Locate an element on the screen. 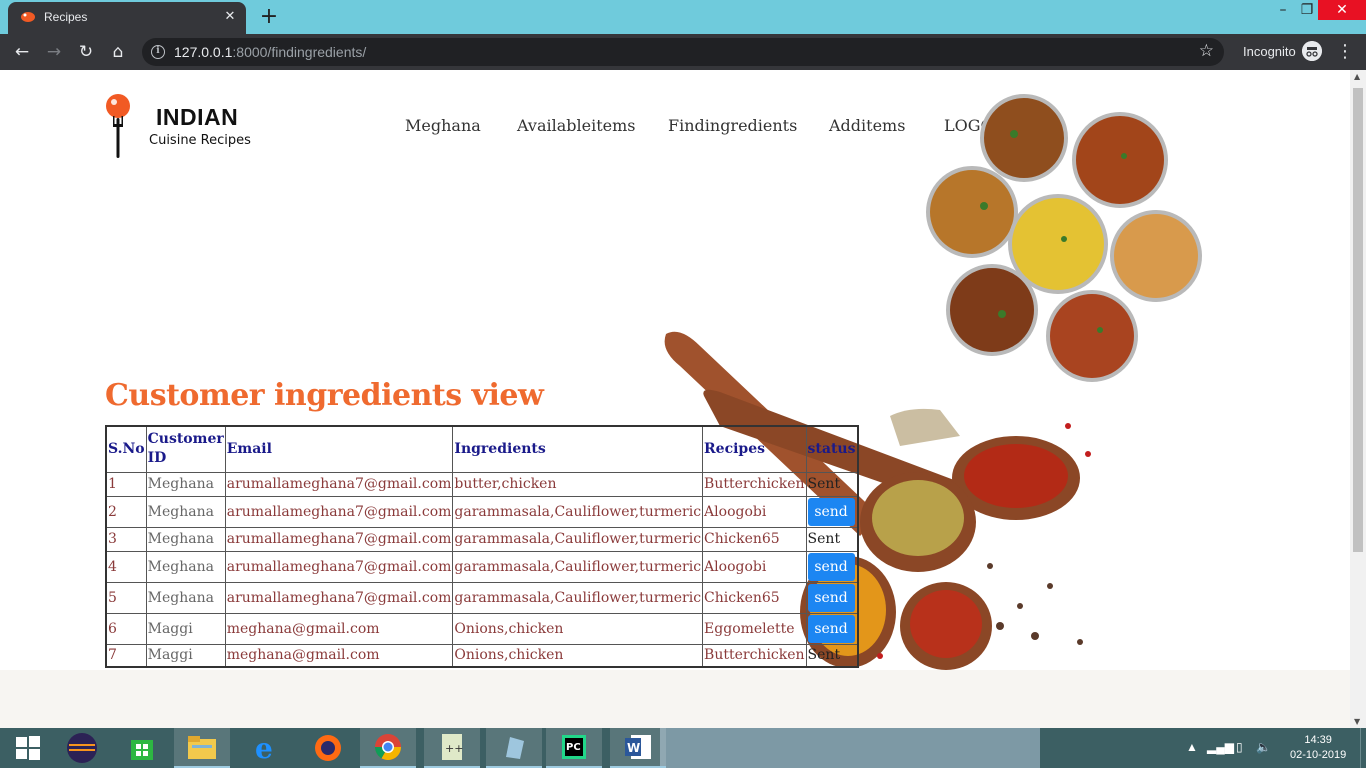  url-text: 127.0.0.1:8000/findingredients/ is located at coordinates (270, 52).